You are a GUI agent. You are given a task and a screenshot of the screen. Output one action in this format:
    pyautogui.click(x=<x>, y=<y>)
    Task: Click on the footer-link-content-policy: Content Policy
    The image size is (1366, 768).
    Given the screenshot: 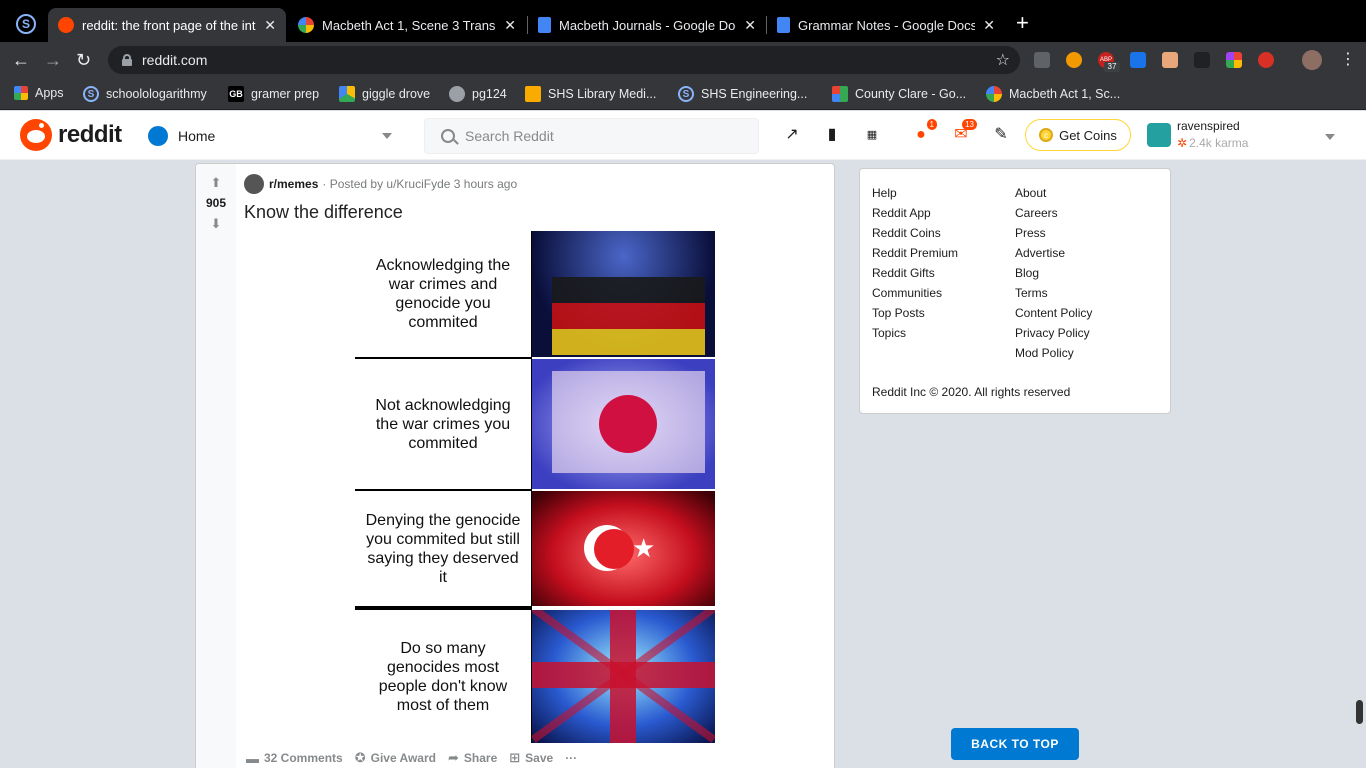 What is the action you would take?
    pyautogui.click(x=1053, y=313)
    